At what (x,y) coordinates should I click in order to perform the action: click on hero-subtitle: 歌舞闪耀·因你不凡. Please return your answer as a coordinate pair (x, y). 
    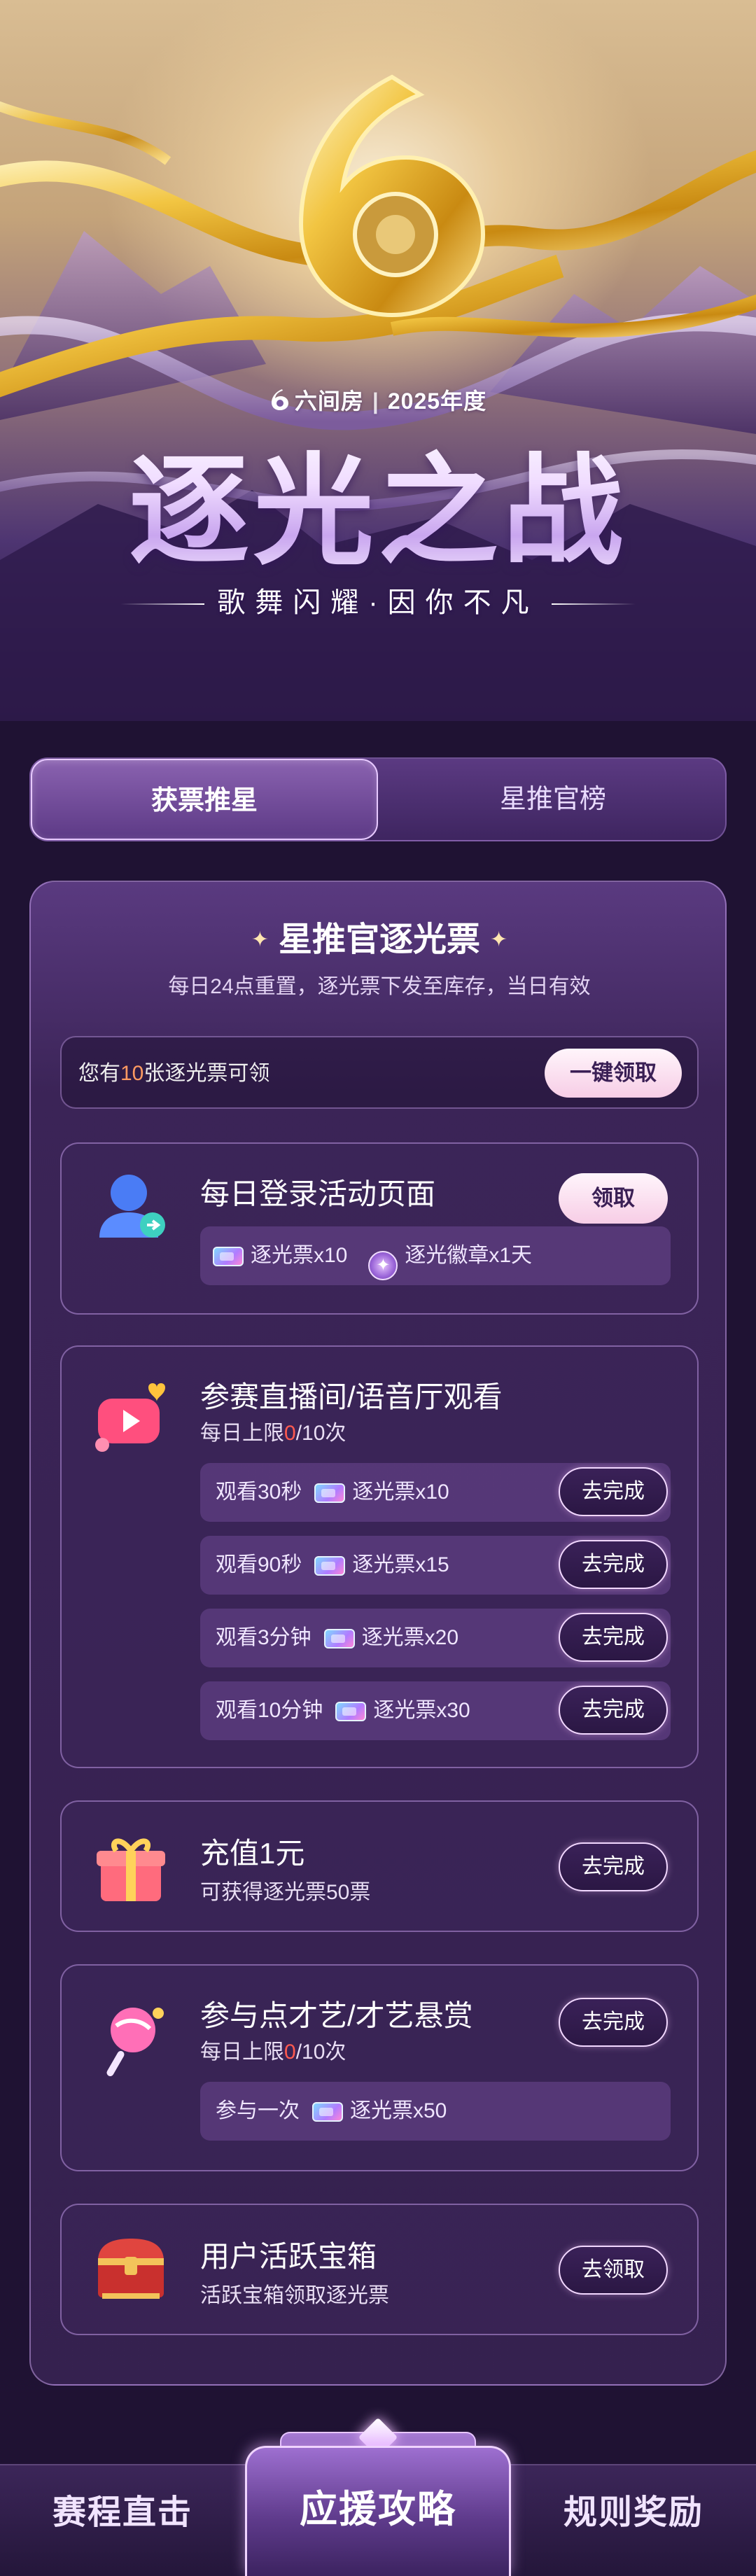
    Looking at the image, I should click on (378, 602).